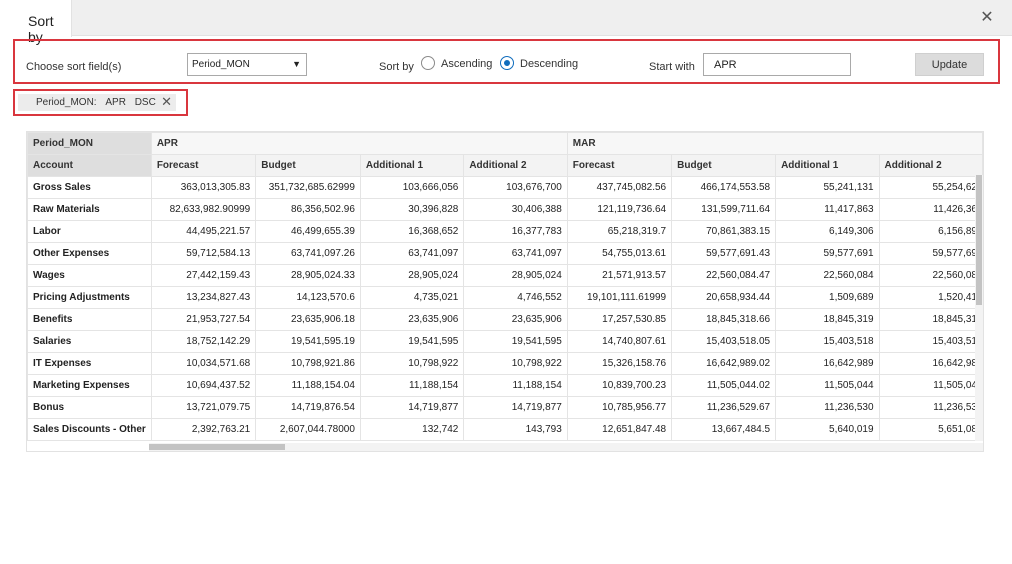  I want to click on ascending-radio, so click(428, 63).